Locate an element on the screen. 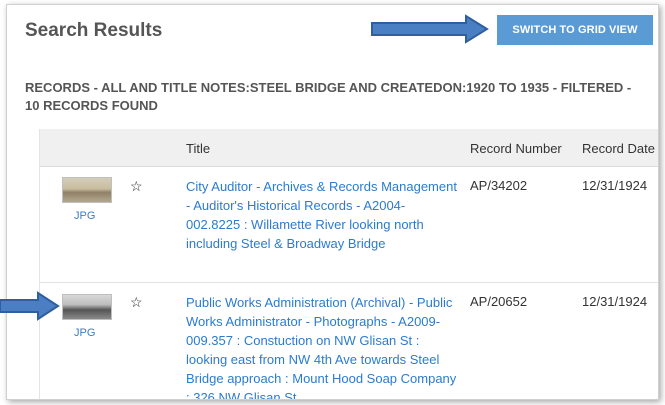 The height and width of the screenshot is (405, 665). column-header-record-number: Record Number is located at coordinates (516, 148).